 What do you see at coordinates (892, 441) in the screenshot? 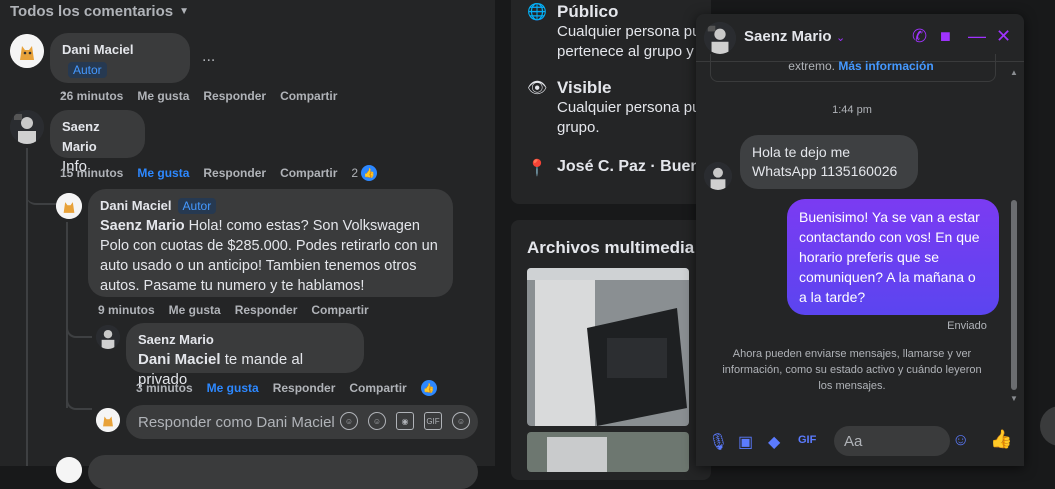
I see `message-input: Aa` at bounding box center [892, 441].